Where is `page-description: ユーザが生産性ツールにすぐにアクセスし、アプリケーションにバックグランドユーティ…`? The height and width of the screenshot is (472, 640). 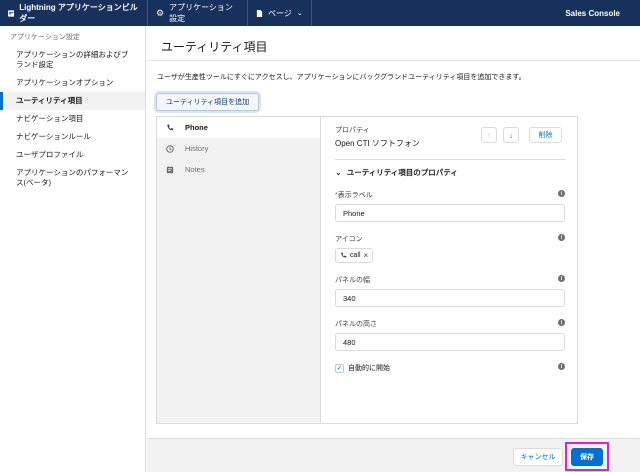
page-description: ユーザが生産性ツールにすぐにアクセスし、アプリケーションにバックグランドユーティ… is located at coordinates (341, 77).